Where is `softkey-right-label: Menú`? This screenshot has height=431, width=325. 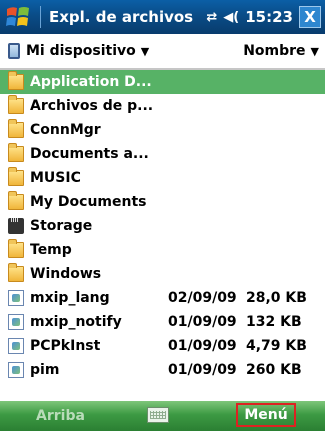 softkey-right-label: Menú is located at coordinates (266, 415).